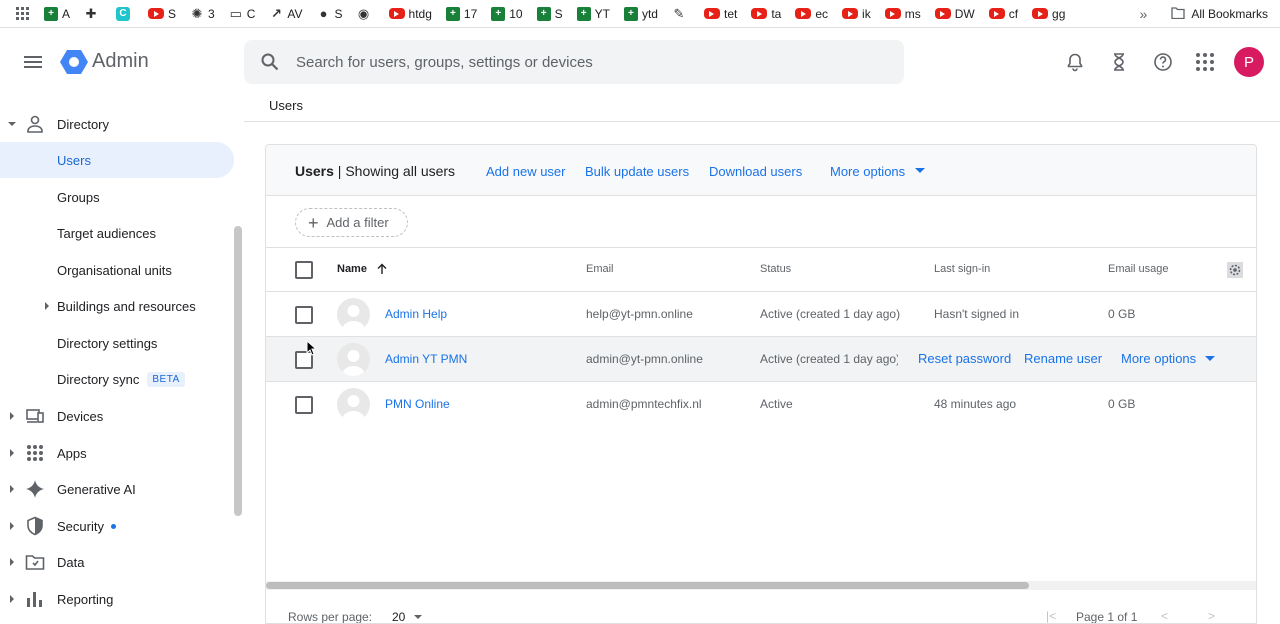  I want to click on bookmark-item: cf, so click(1003, 14).